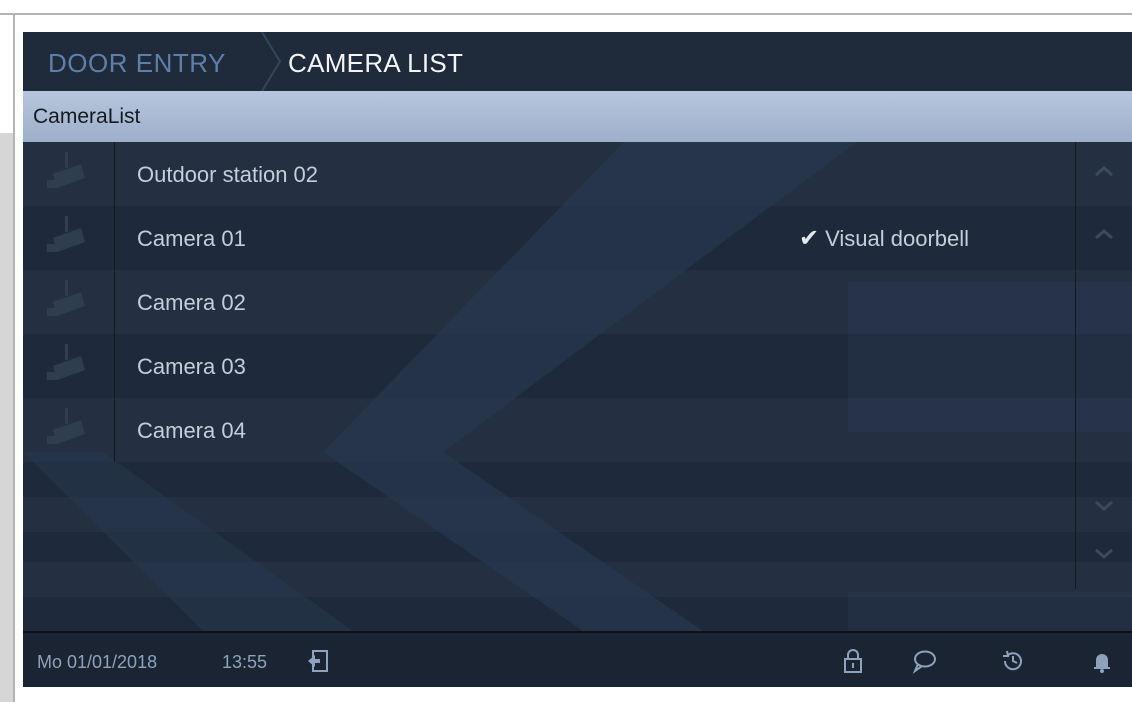  What do you see at coordinates (549, 366) in the screenshot?
I see `list-item-camera-03: Camera 03` at bounding box center [549, 366].